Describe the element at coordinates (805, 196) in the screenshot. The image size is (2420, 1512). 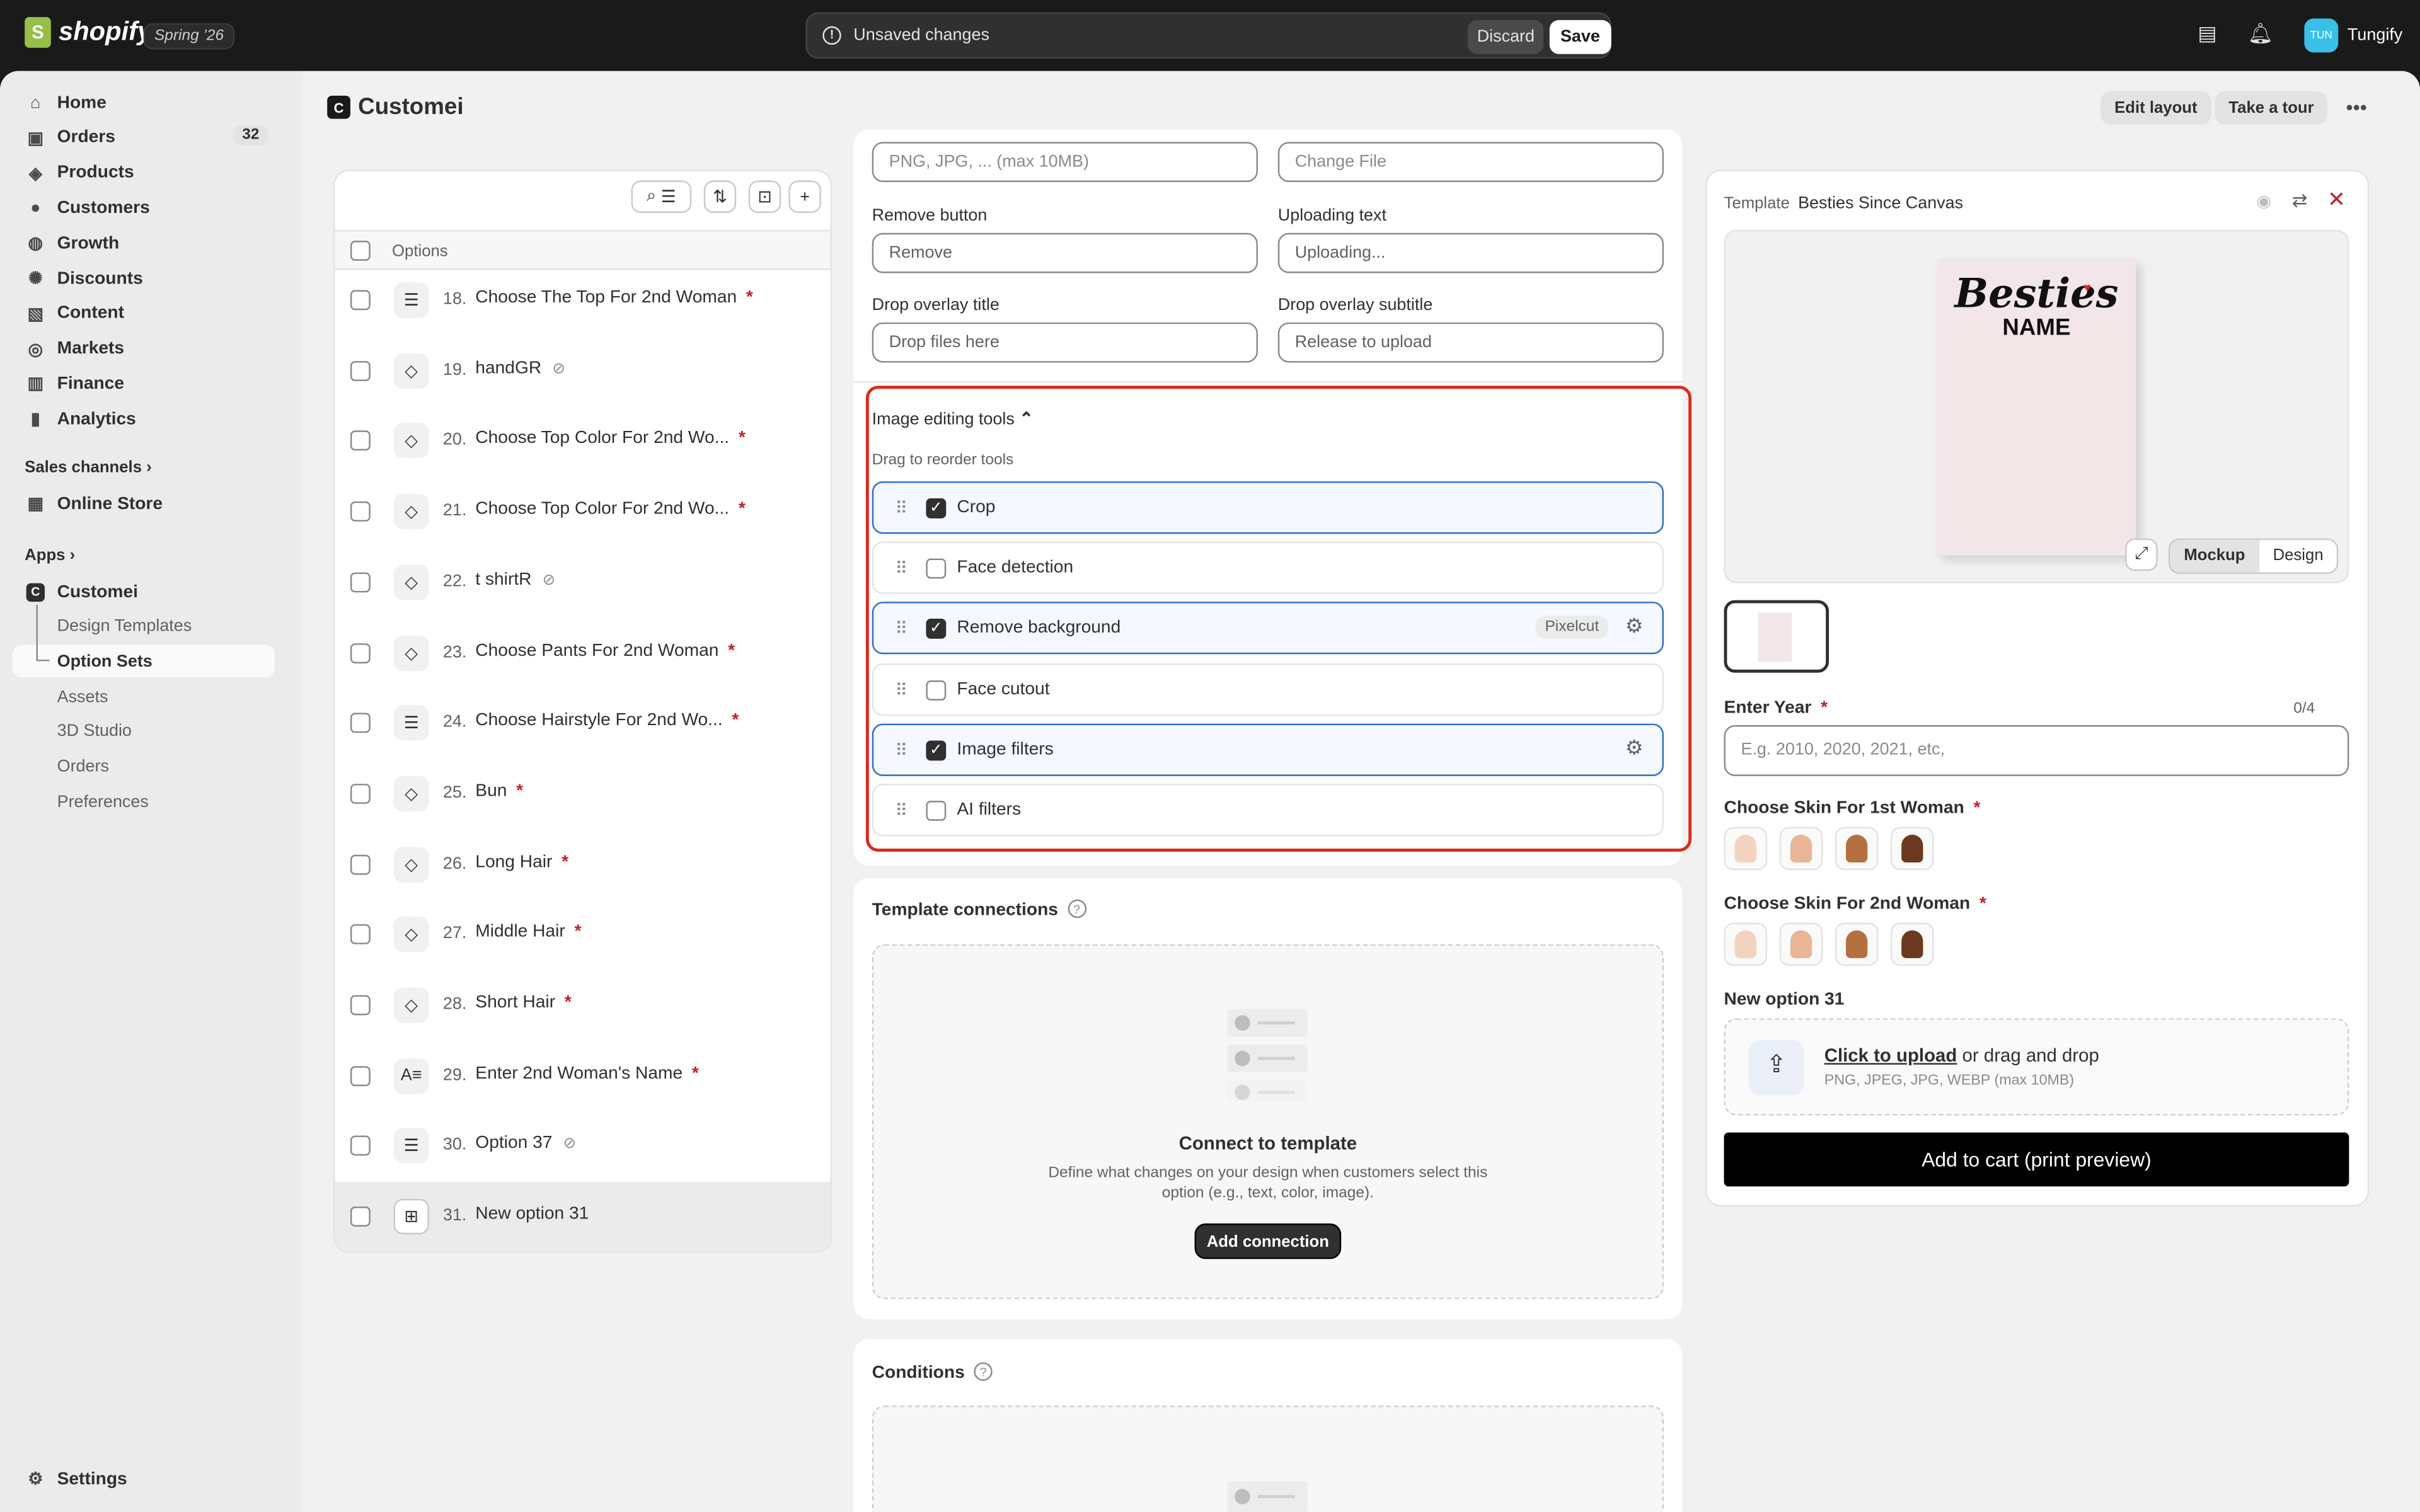
I see `add-option-button: +` at that location.